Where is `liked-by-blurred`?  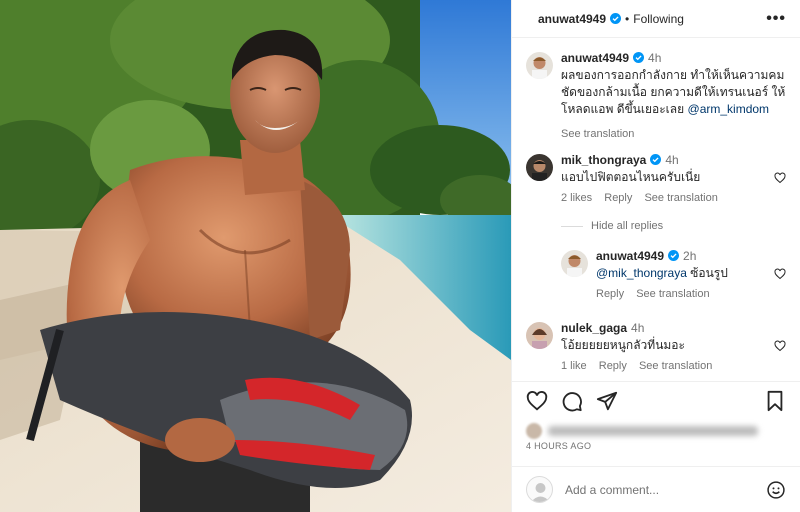 liked-by-blurred is located at coordinates (642, 431).